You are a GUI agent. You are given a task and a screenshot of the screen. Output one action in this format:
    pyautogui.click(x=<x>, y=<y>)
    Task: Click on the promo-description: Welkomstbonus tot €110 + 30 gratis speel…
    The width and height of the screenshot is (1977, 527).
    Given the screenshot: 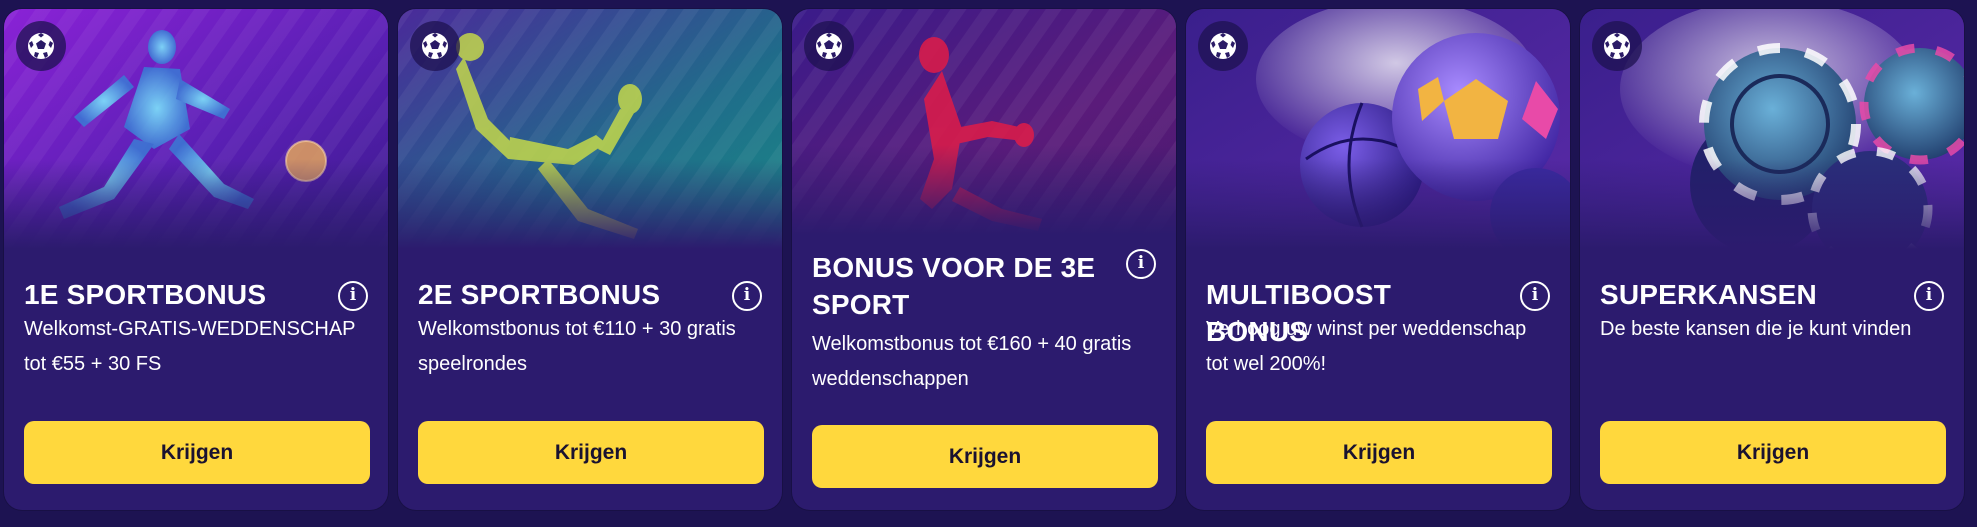 What is the action you would take?
    pyautogui.click(x=577, y=346)
    